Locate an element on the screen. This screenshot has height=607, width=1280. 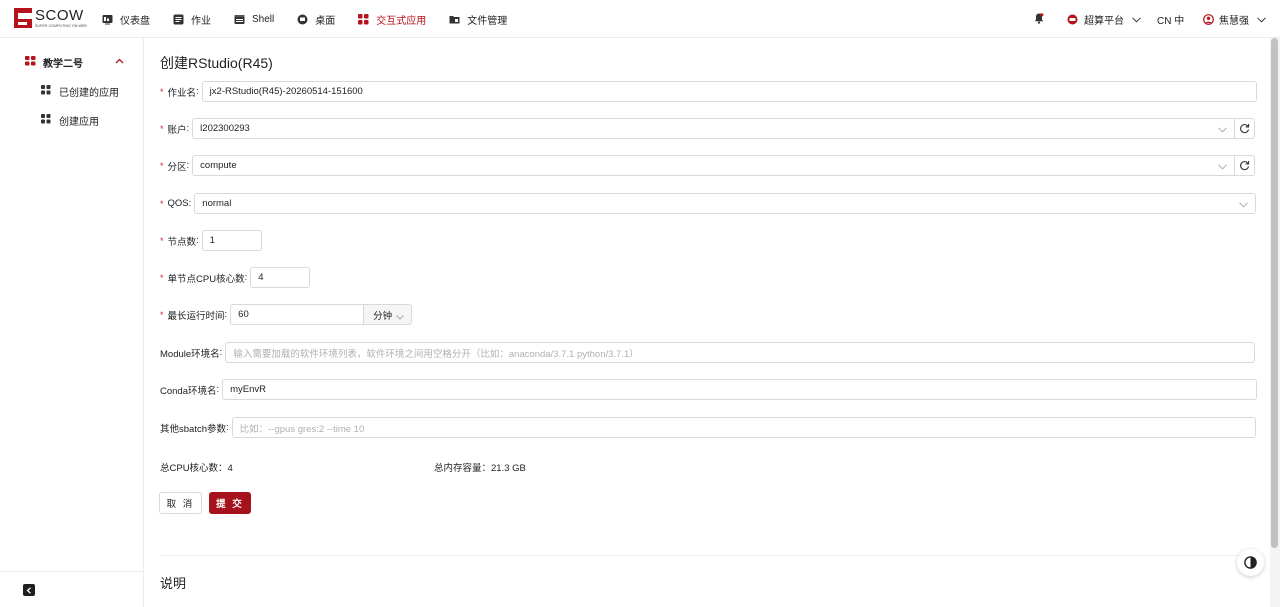
account-select: l202300293 is located at coordinates (714, 128).